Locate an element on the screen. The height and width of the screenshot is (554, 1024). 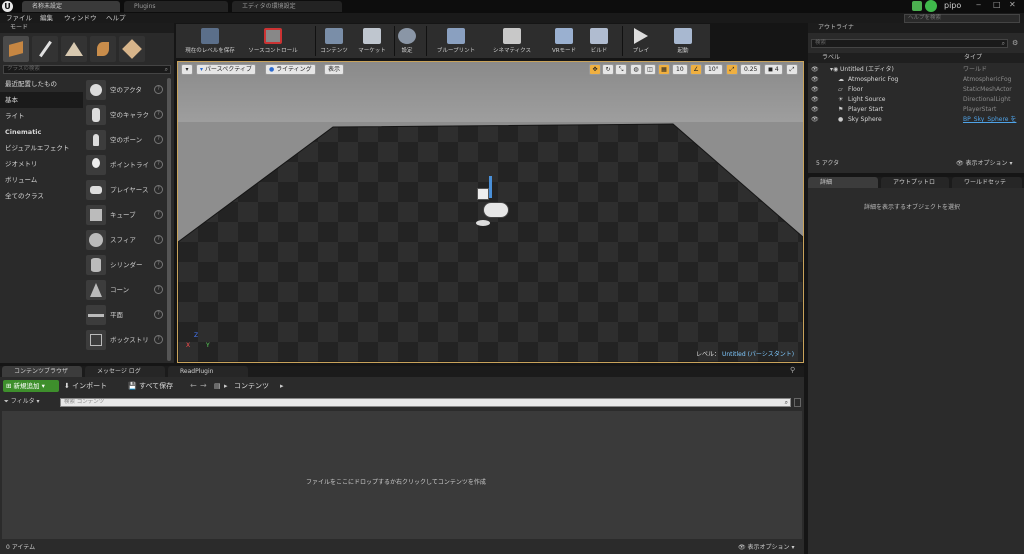
modes-scrollbar is located at coordinates (169, 219).